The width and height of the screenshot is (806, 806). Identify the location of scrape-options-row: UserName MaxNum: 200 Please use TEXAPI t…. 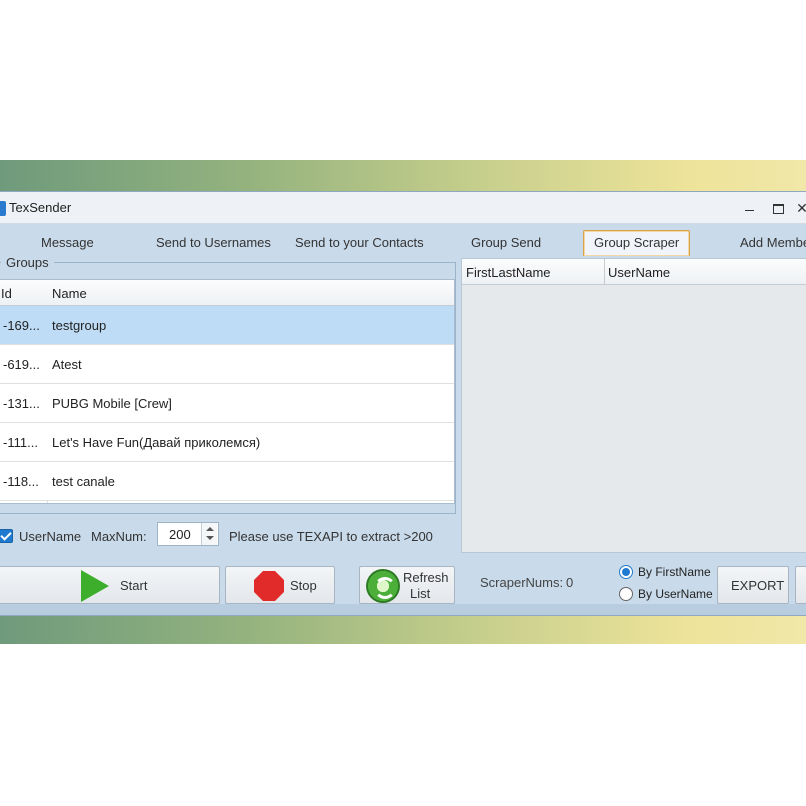
(228, 536).